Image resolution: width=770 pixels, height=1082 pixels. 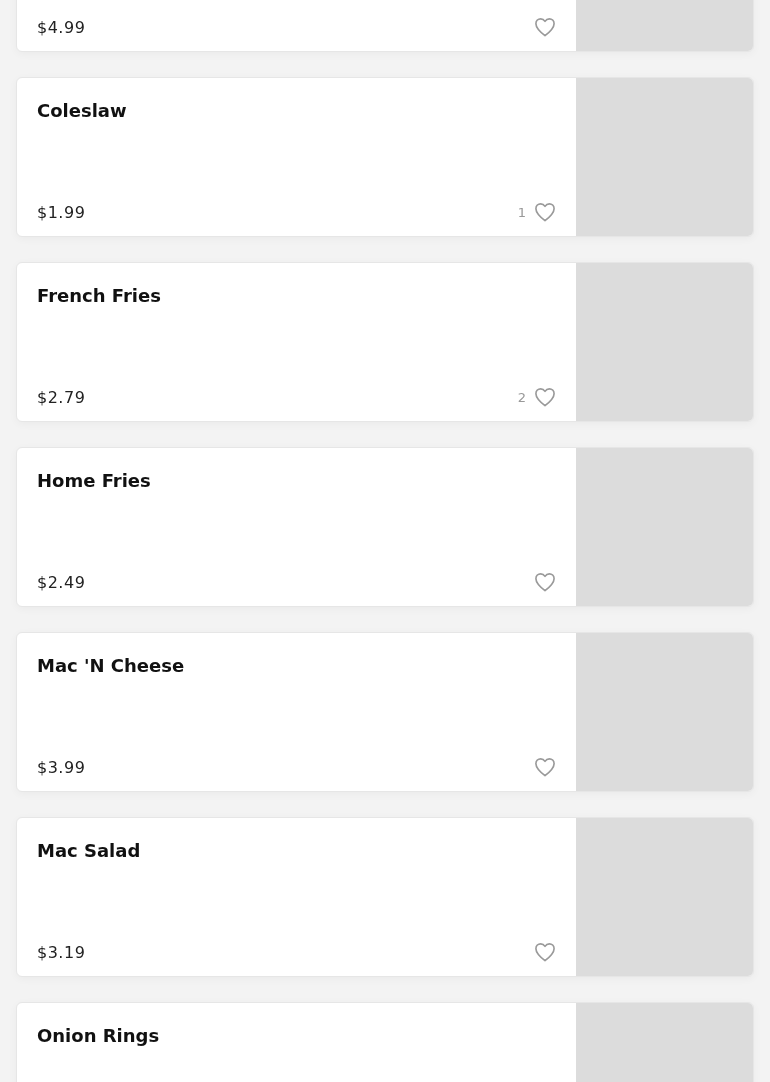 What do you see at coordinates (89, 850) in the screenshot?
I see `item-name: Mac Salad` at bounding box center [89, 850].